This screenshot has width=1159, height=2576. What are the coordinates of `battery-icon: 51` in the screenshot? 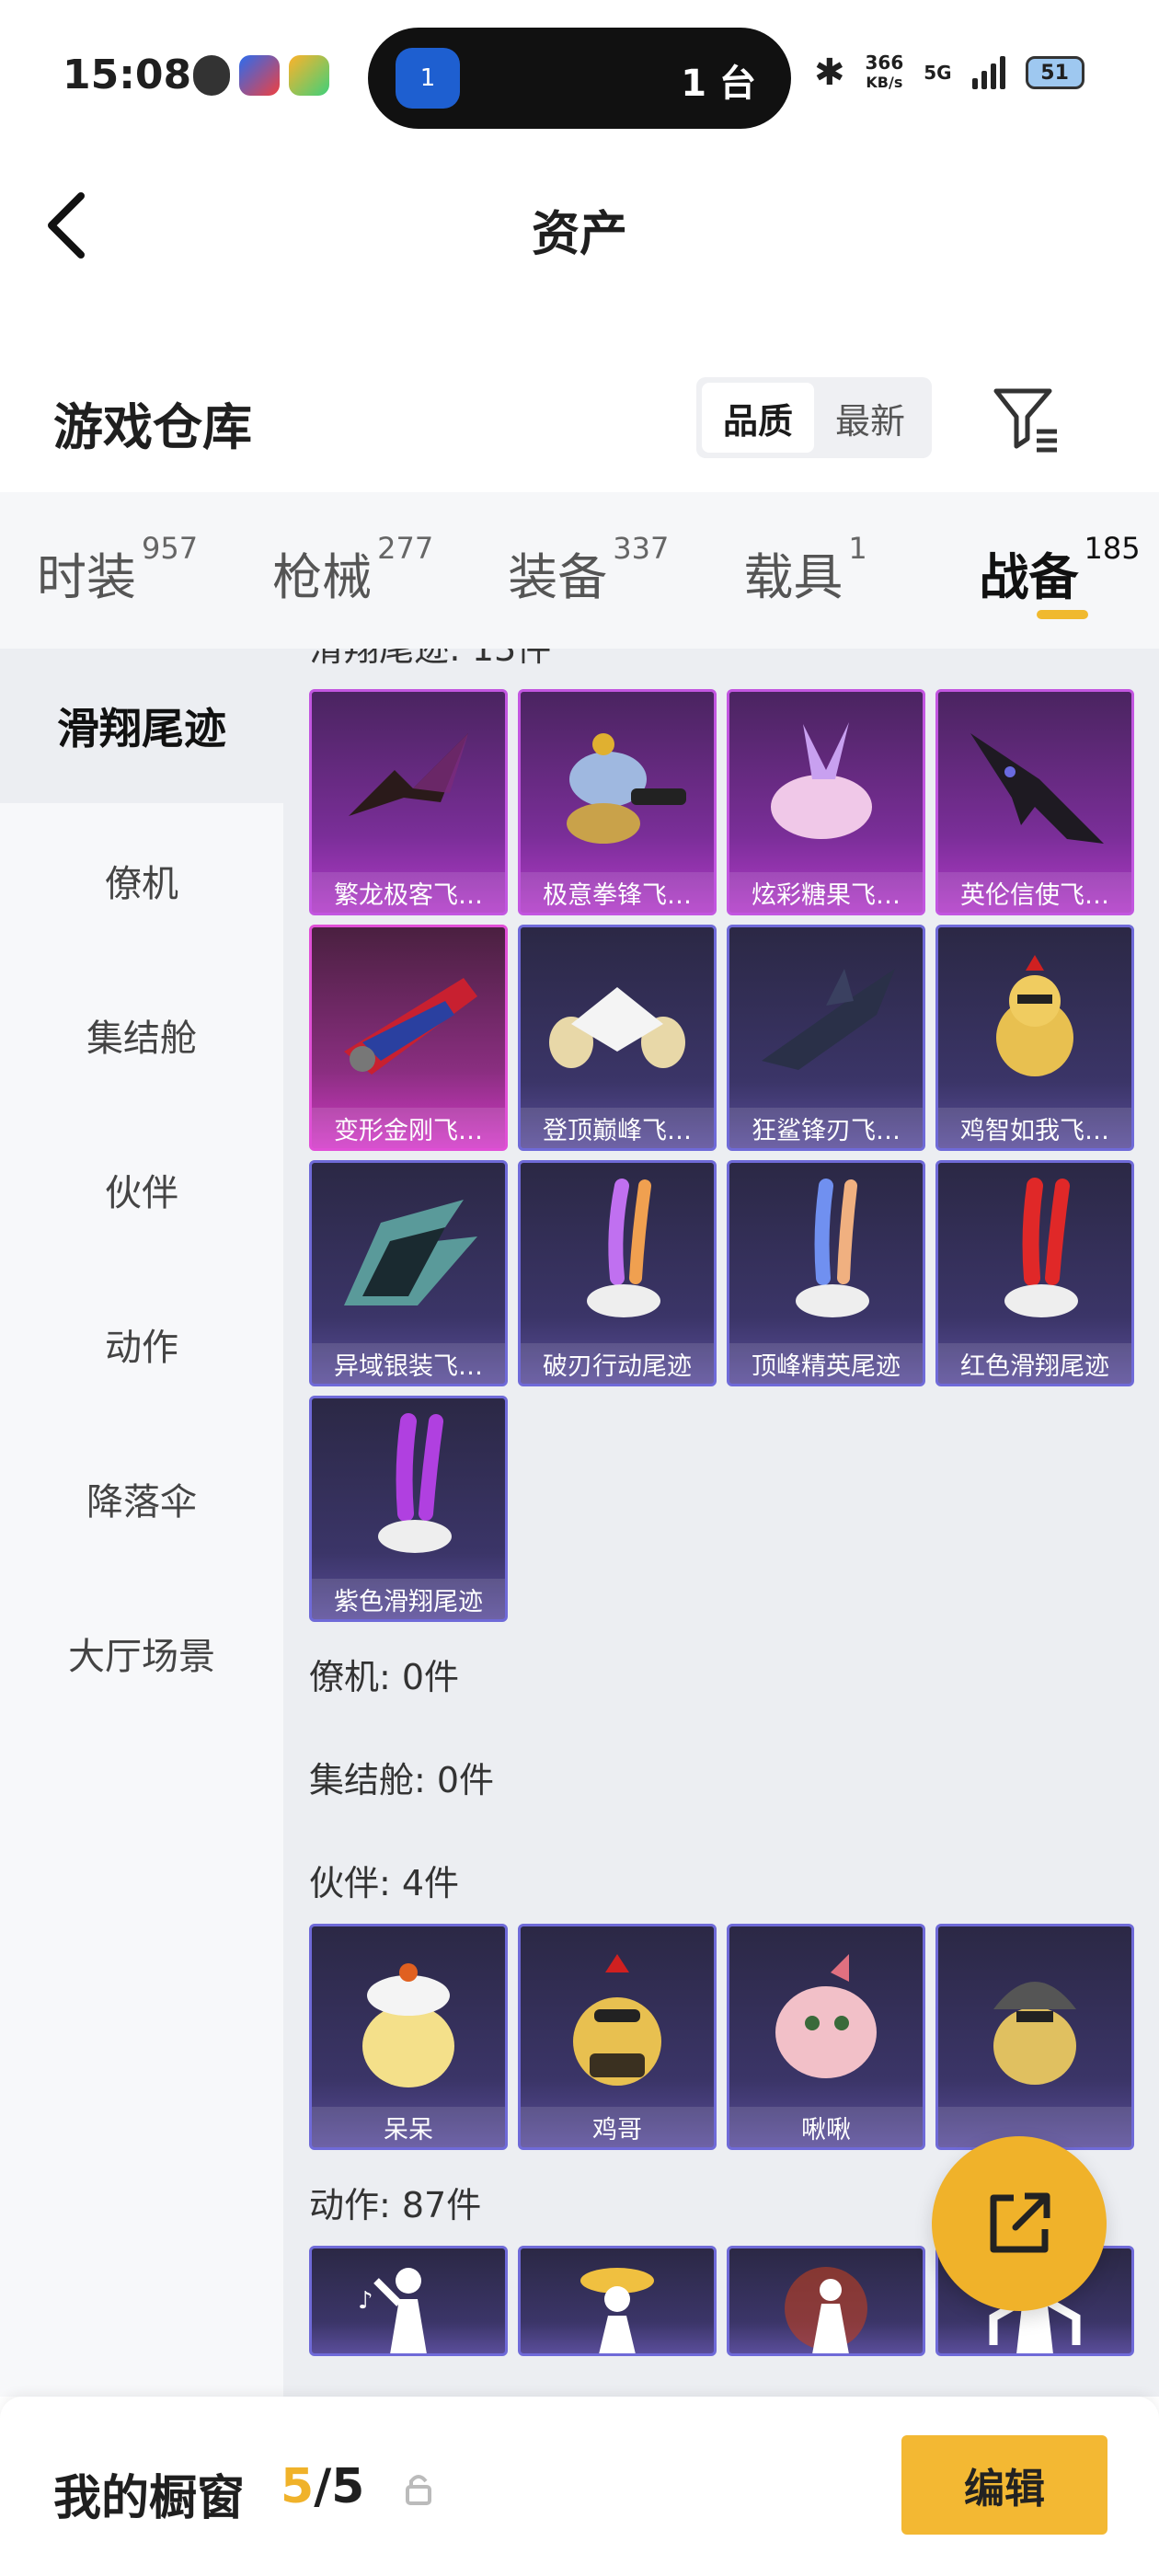 It's located at (1054, 72).